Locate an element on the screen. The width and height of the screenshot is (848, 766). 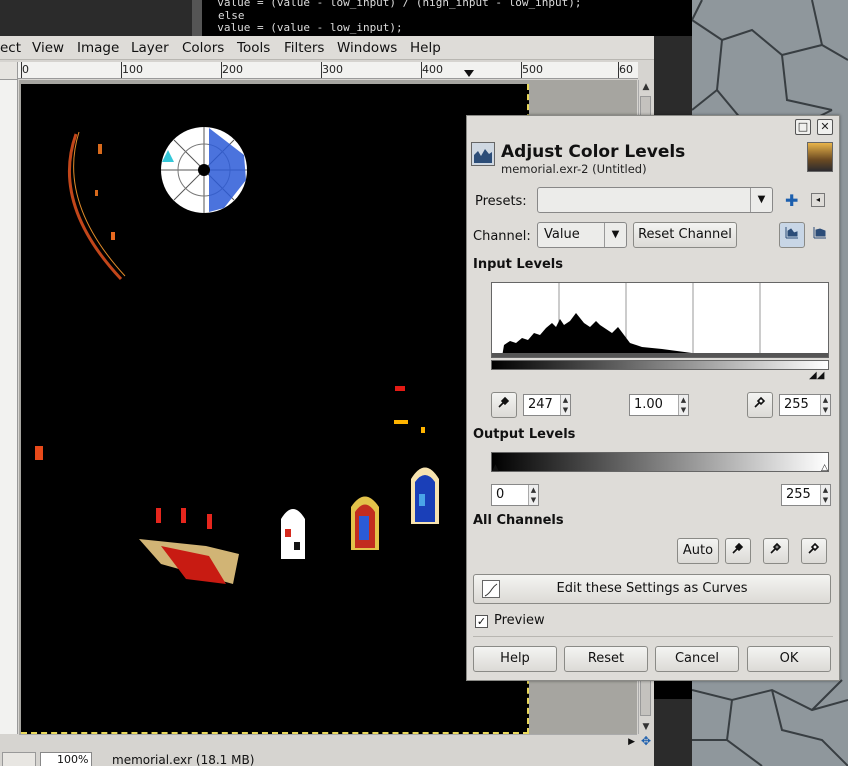
menu-view: View is located at coordinates (48, 48).